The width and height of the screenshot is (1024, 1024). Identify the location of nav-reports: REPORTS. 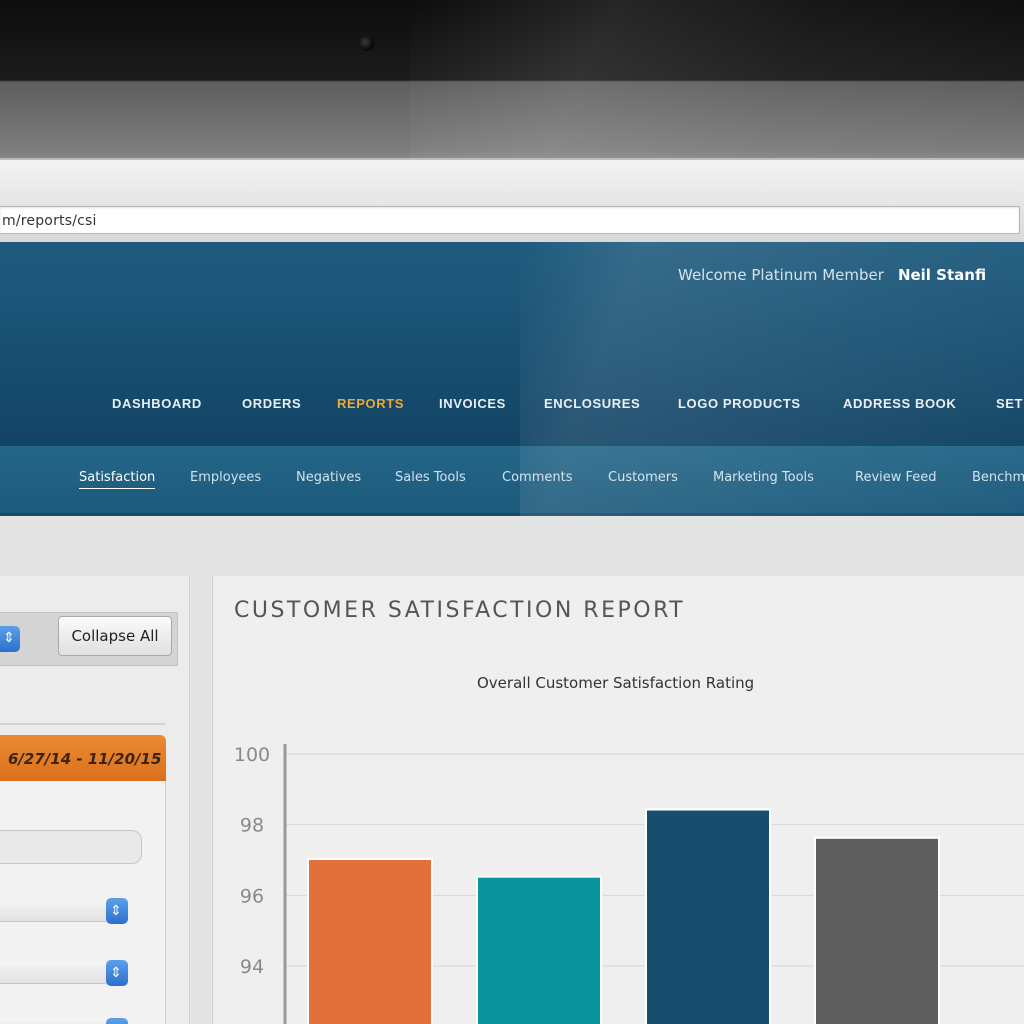
(370, 403).